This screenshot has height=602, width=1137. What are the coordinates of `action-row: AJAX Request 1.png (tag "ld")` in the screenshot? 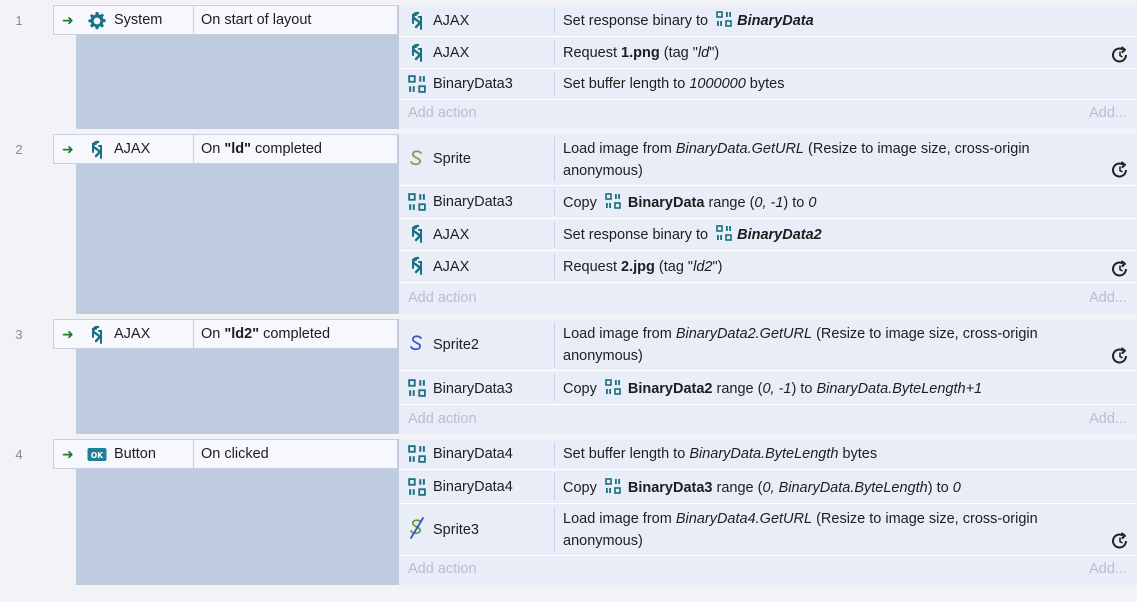 It's located at (768, 53).